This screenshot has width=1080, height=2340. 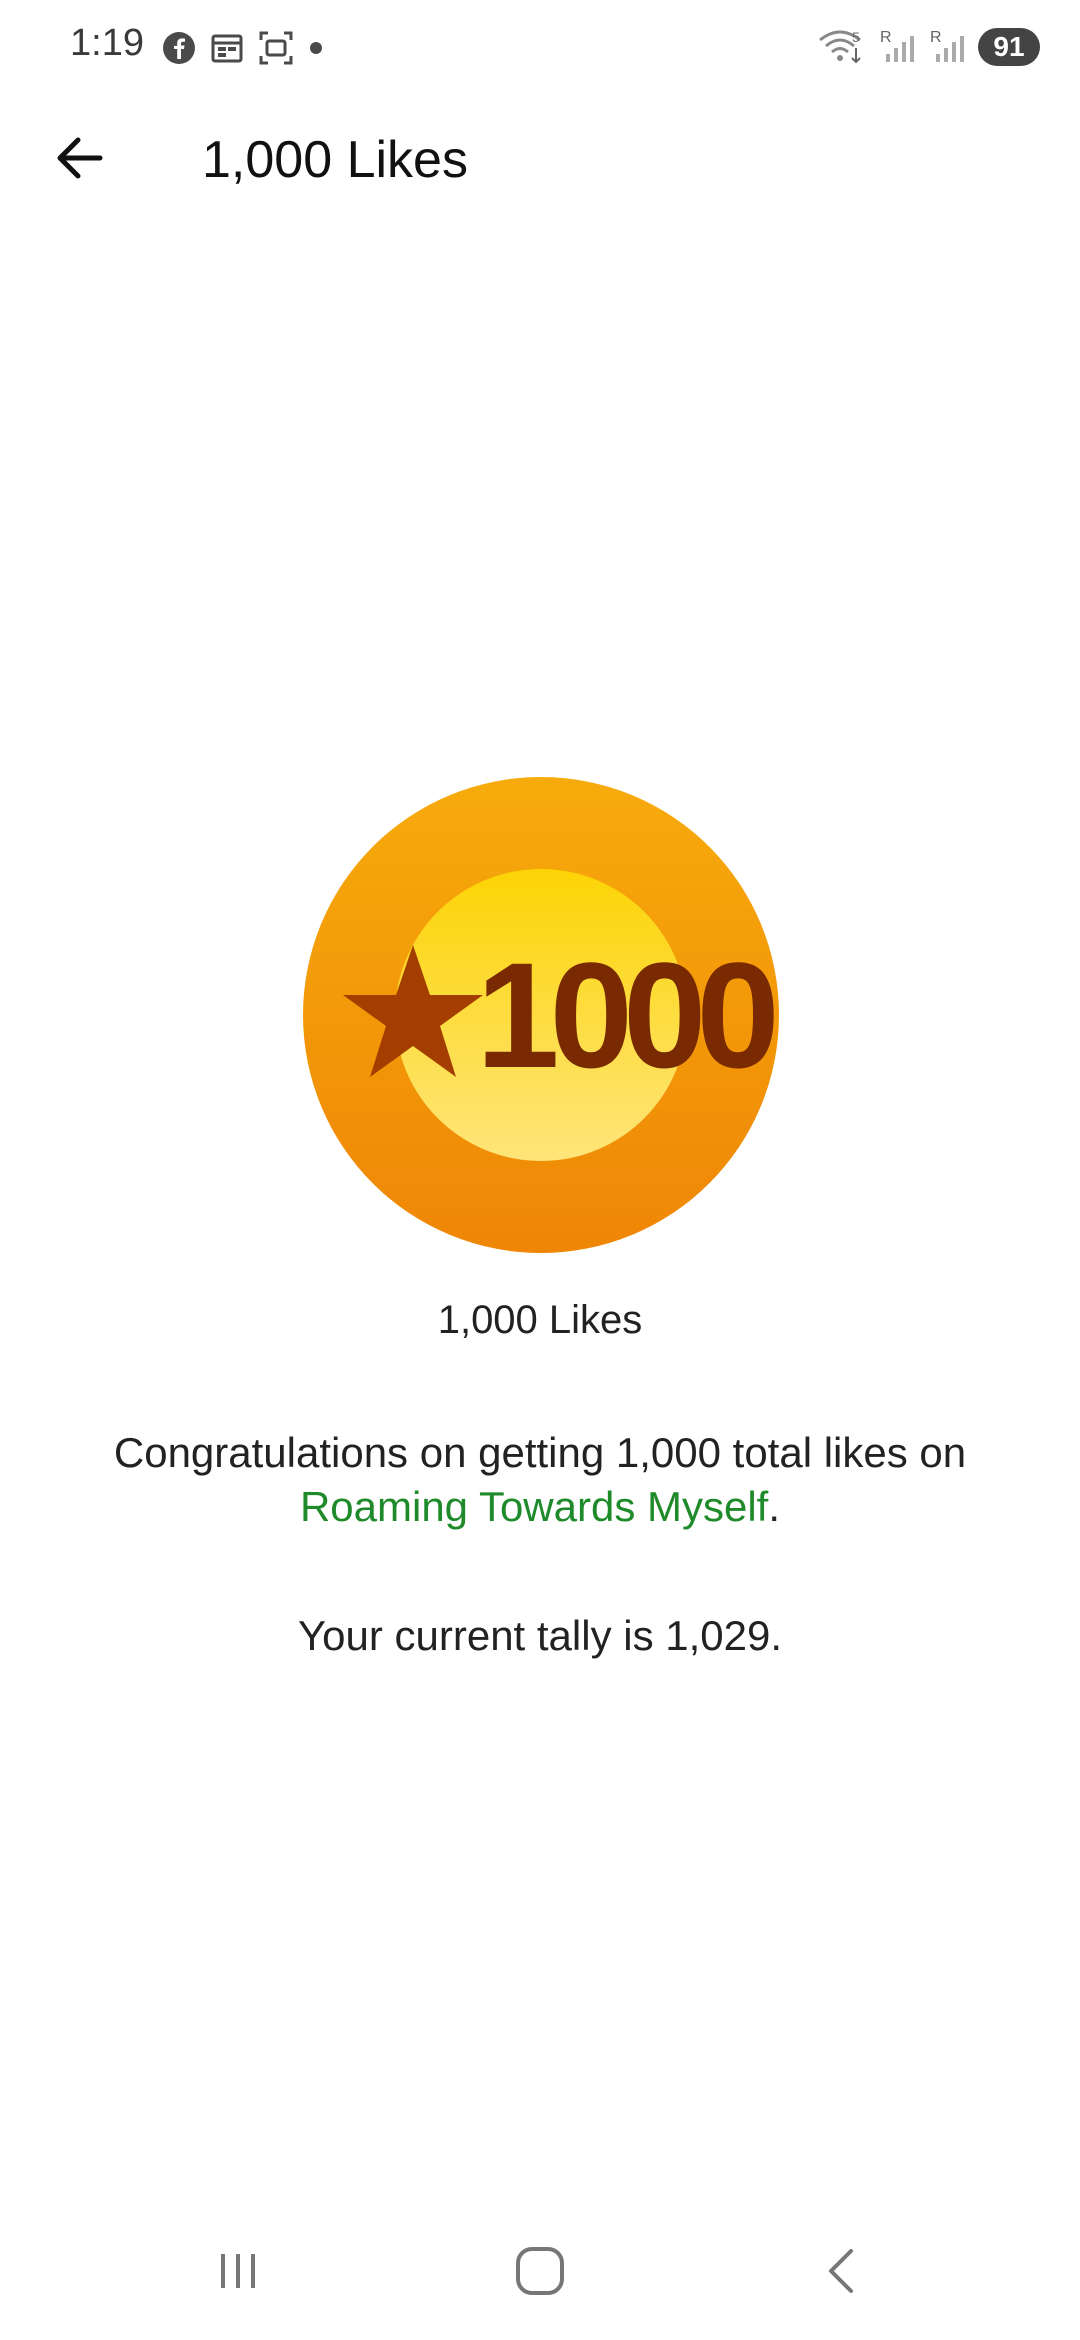 I want to click on recent-apps-button, so click(x=238, y=2271).